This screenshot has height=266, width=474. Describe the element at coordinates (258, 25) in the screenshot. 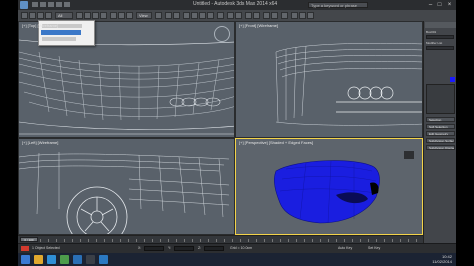

I see `viewport-front-label: [+] [Front] [Wireframe]` at that location.